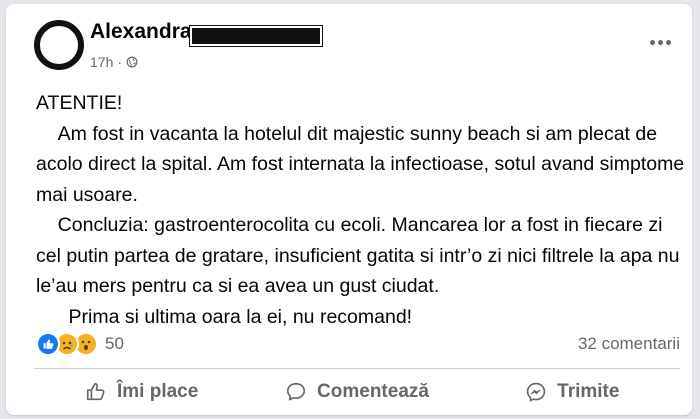 This screenshot has width=700, height=419. I want to click on like-label: Îmi place, so click(158, 391).